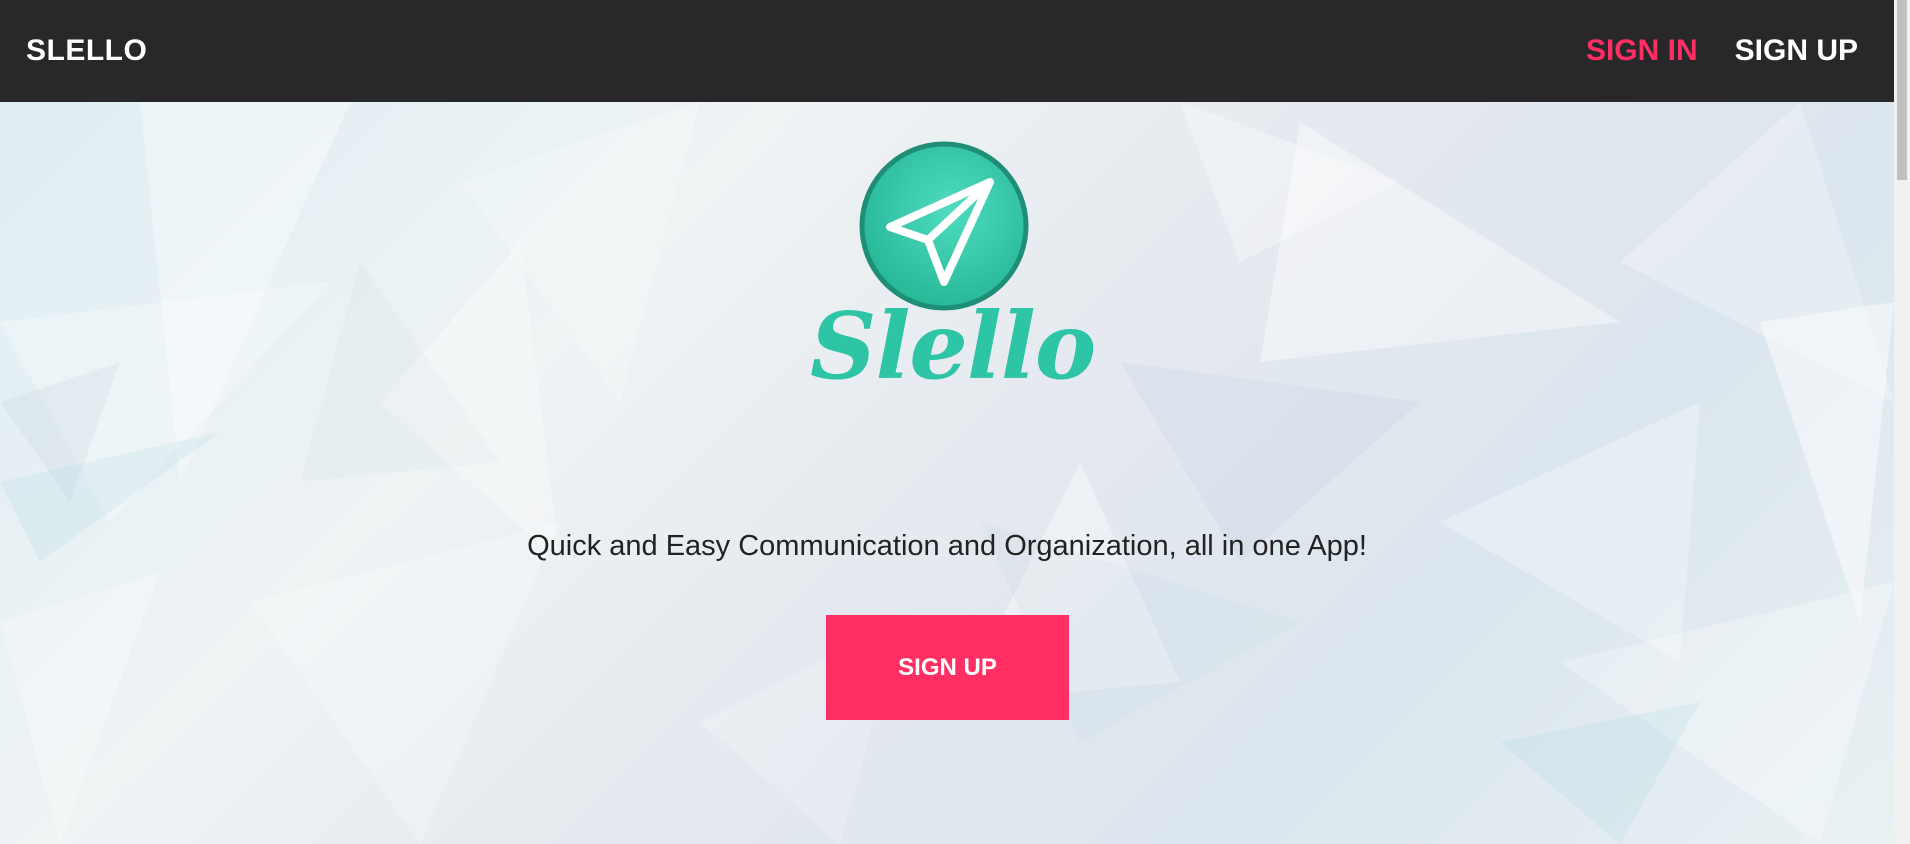 This screenshot has height=844, width=1910. I want to click on logo-wordmark: Slello, so click(953, 346).